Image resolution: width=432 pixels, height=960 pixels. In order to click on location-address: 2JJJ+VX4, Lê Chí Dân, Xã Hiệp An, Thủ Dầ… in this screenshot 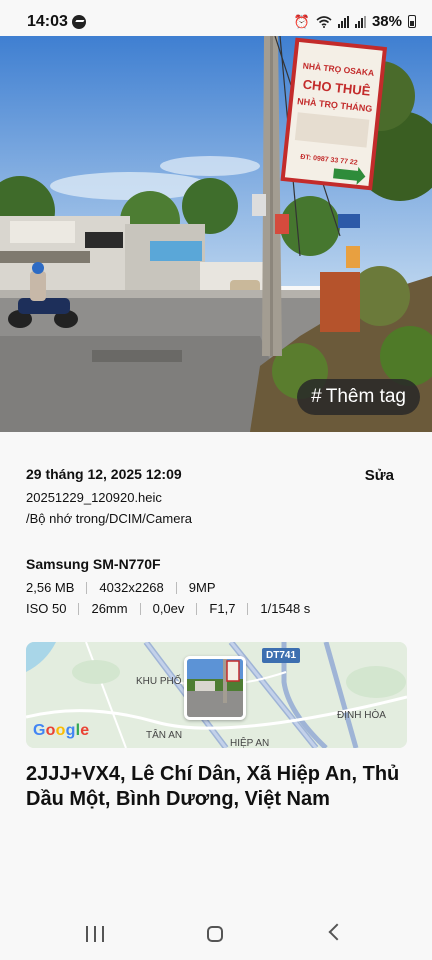, I will do `click(213, 786)`.